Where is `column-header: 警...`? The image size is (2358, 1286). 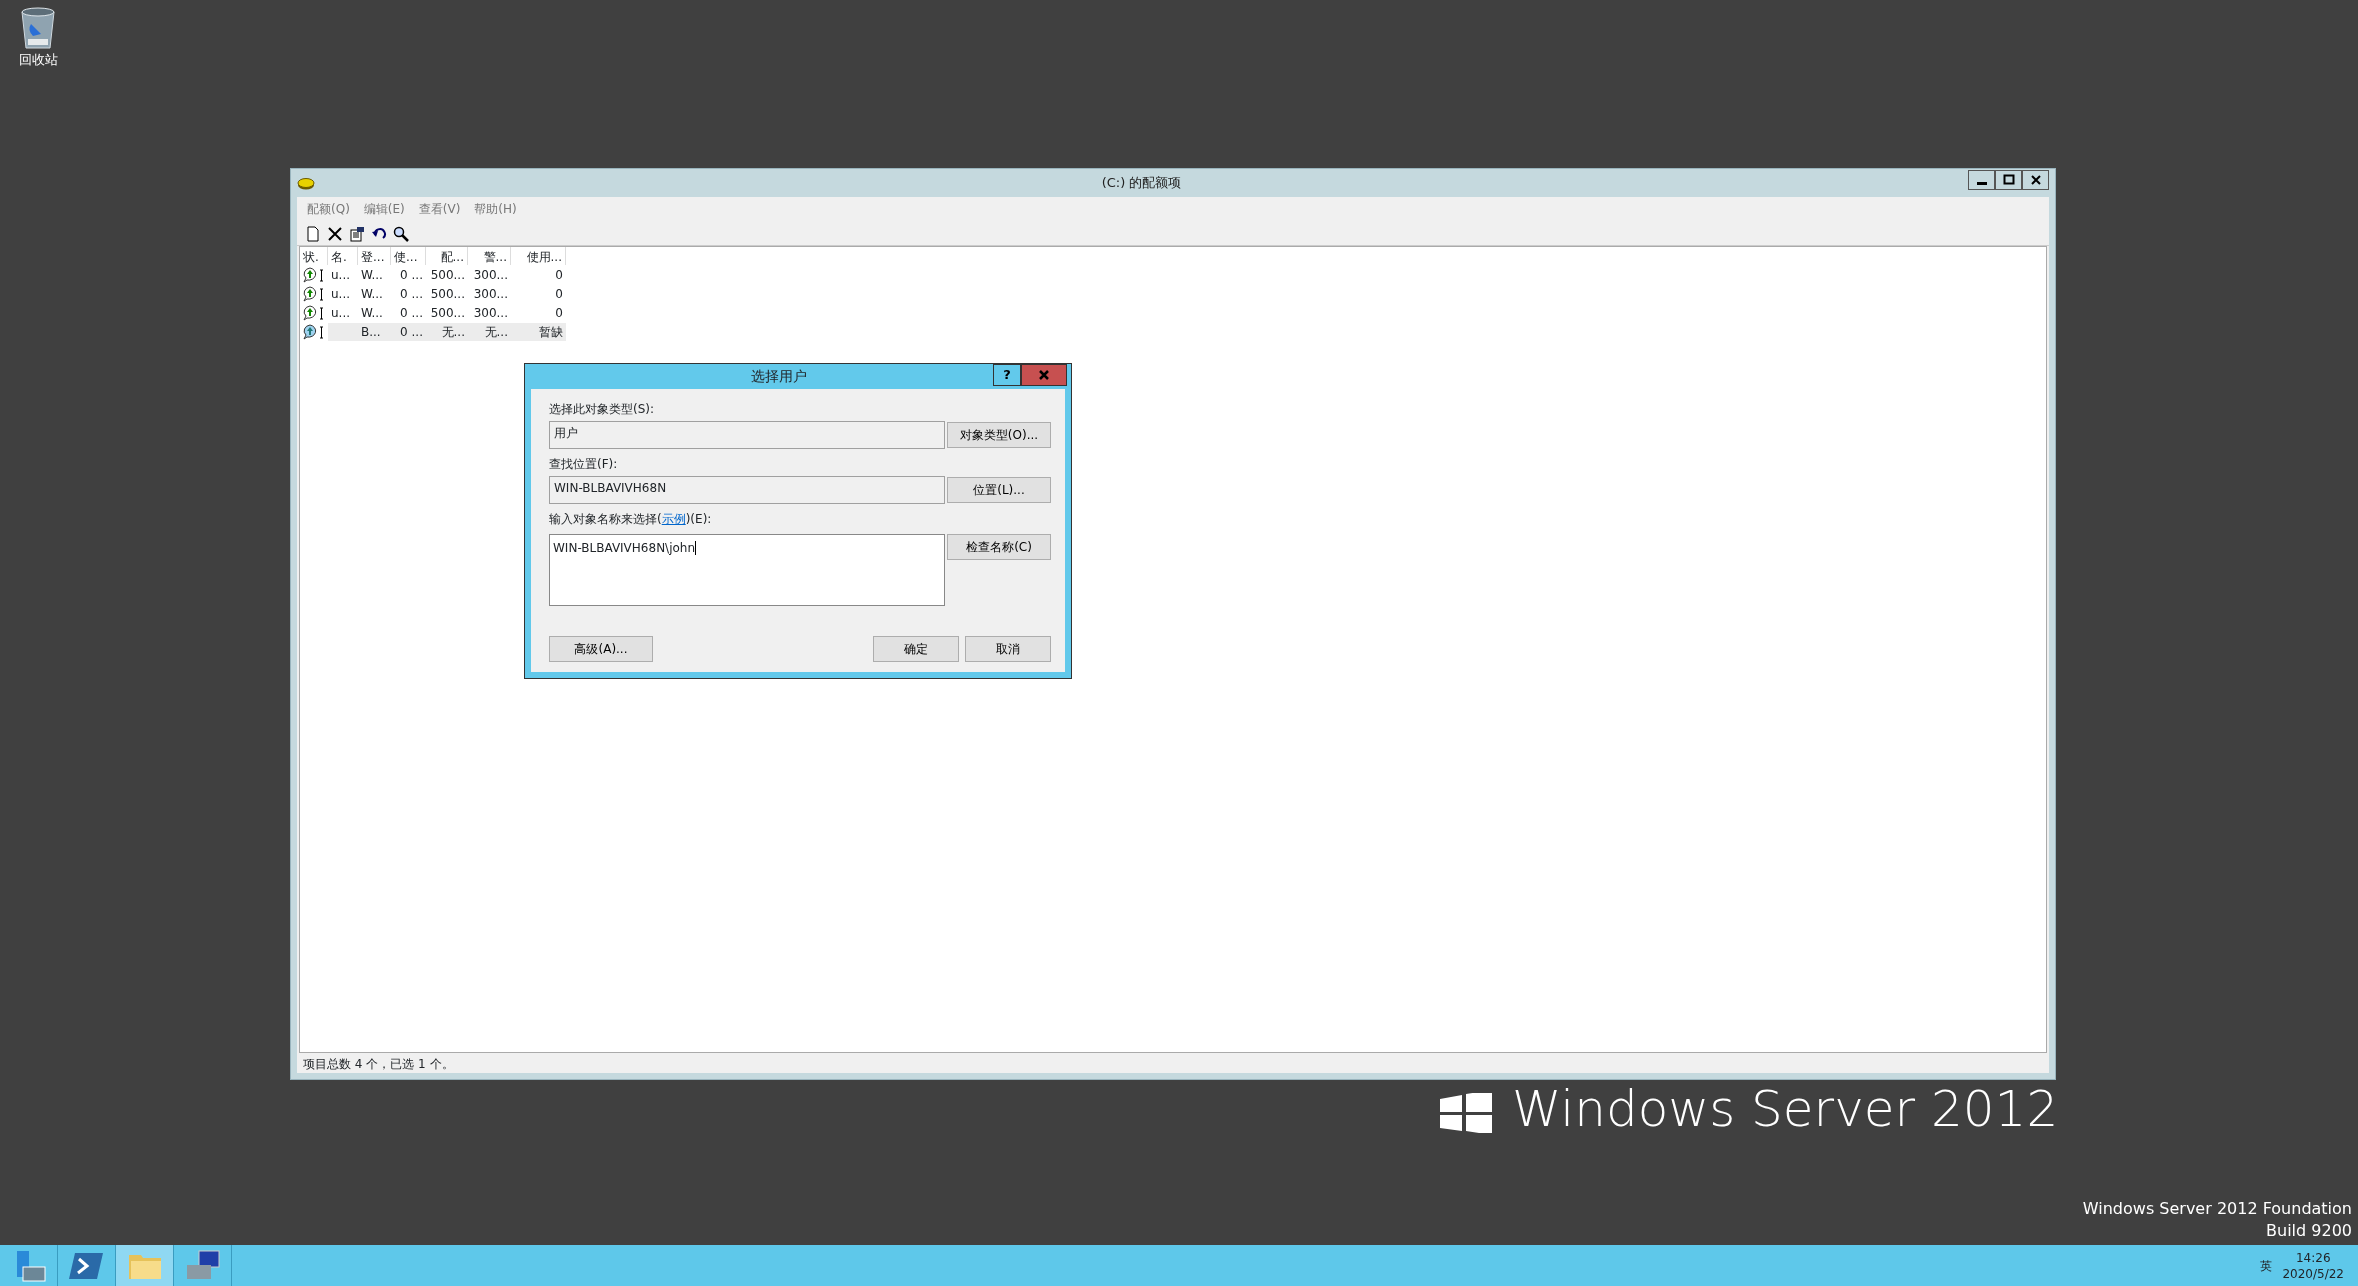 column-header: 警... is located at coordinates (489, 256).